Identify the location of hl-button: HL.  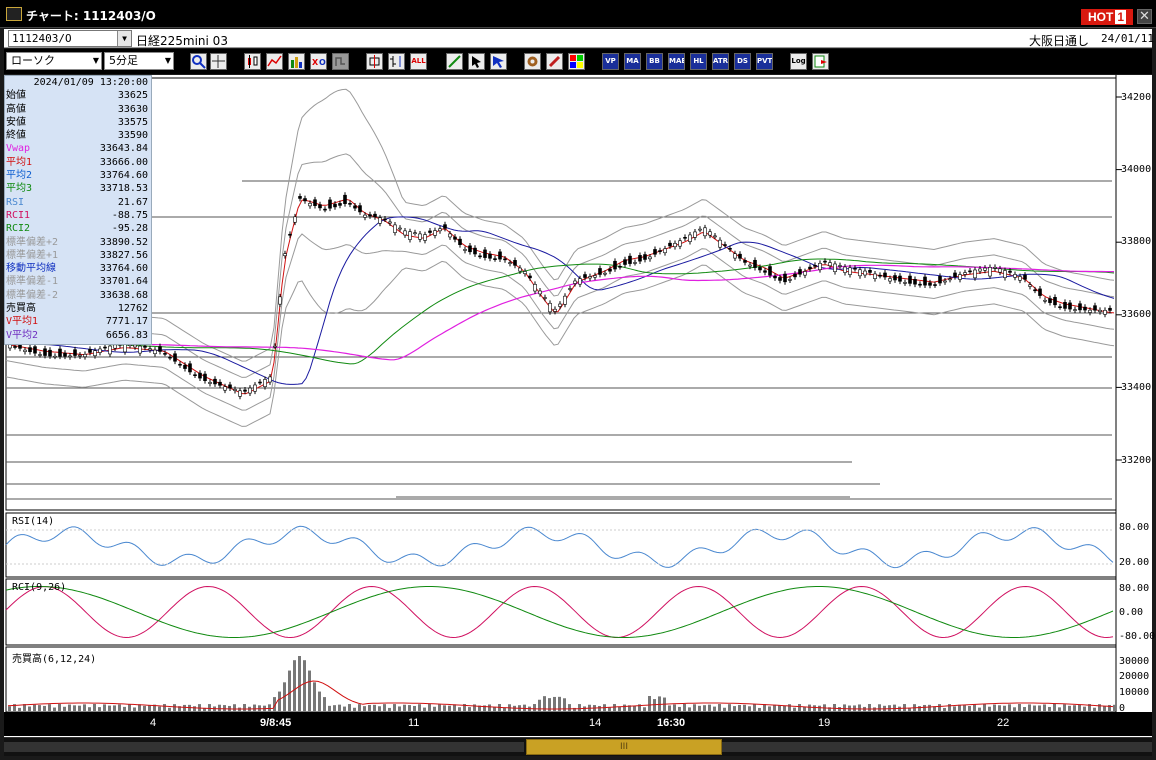
(698, 61).